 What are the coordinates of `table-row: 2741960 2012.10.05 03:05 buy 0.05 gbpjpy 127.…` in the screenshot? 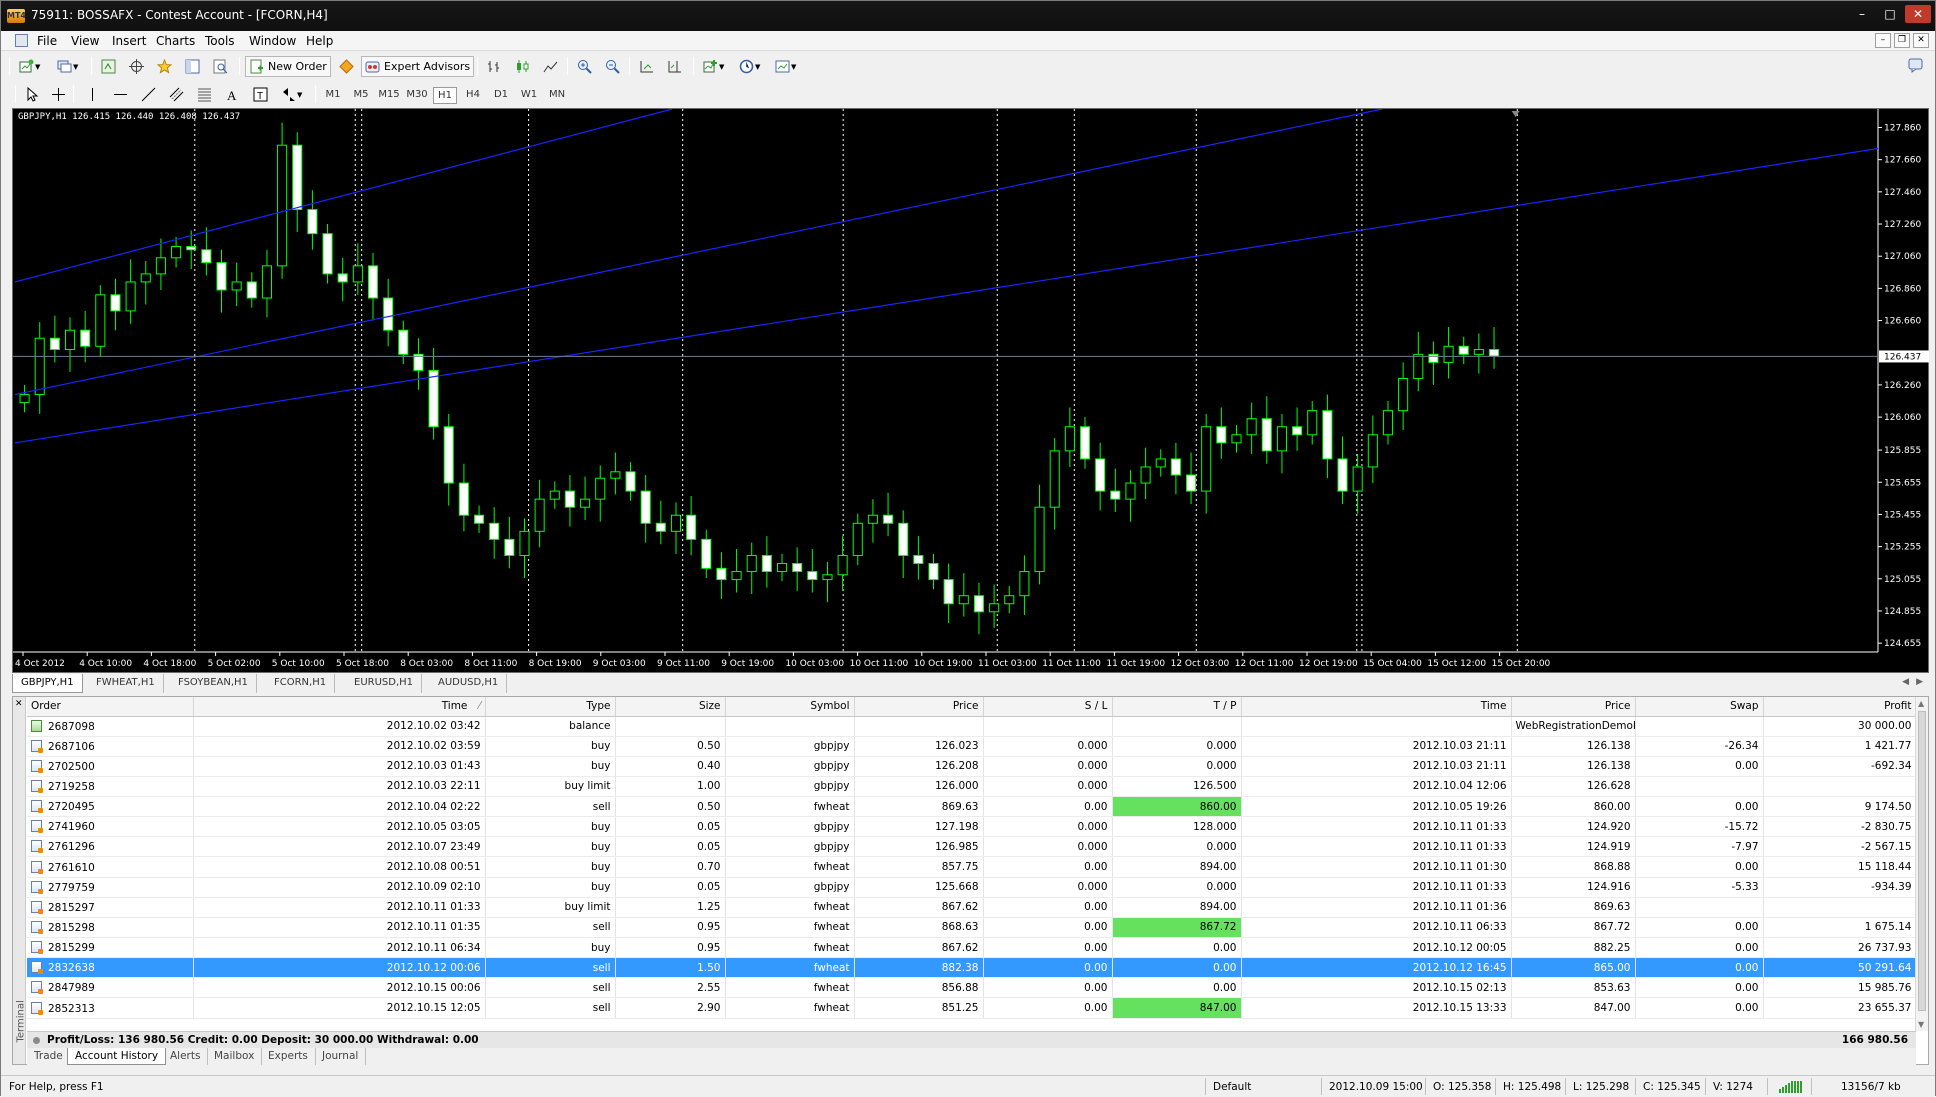 It's located at (971, 827).